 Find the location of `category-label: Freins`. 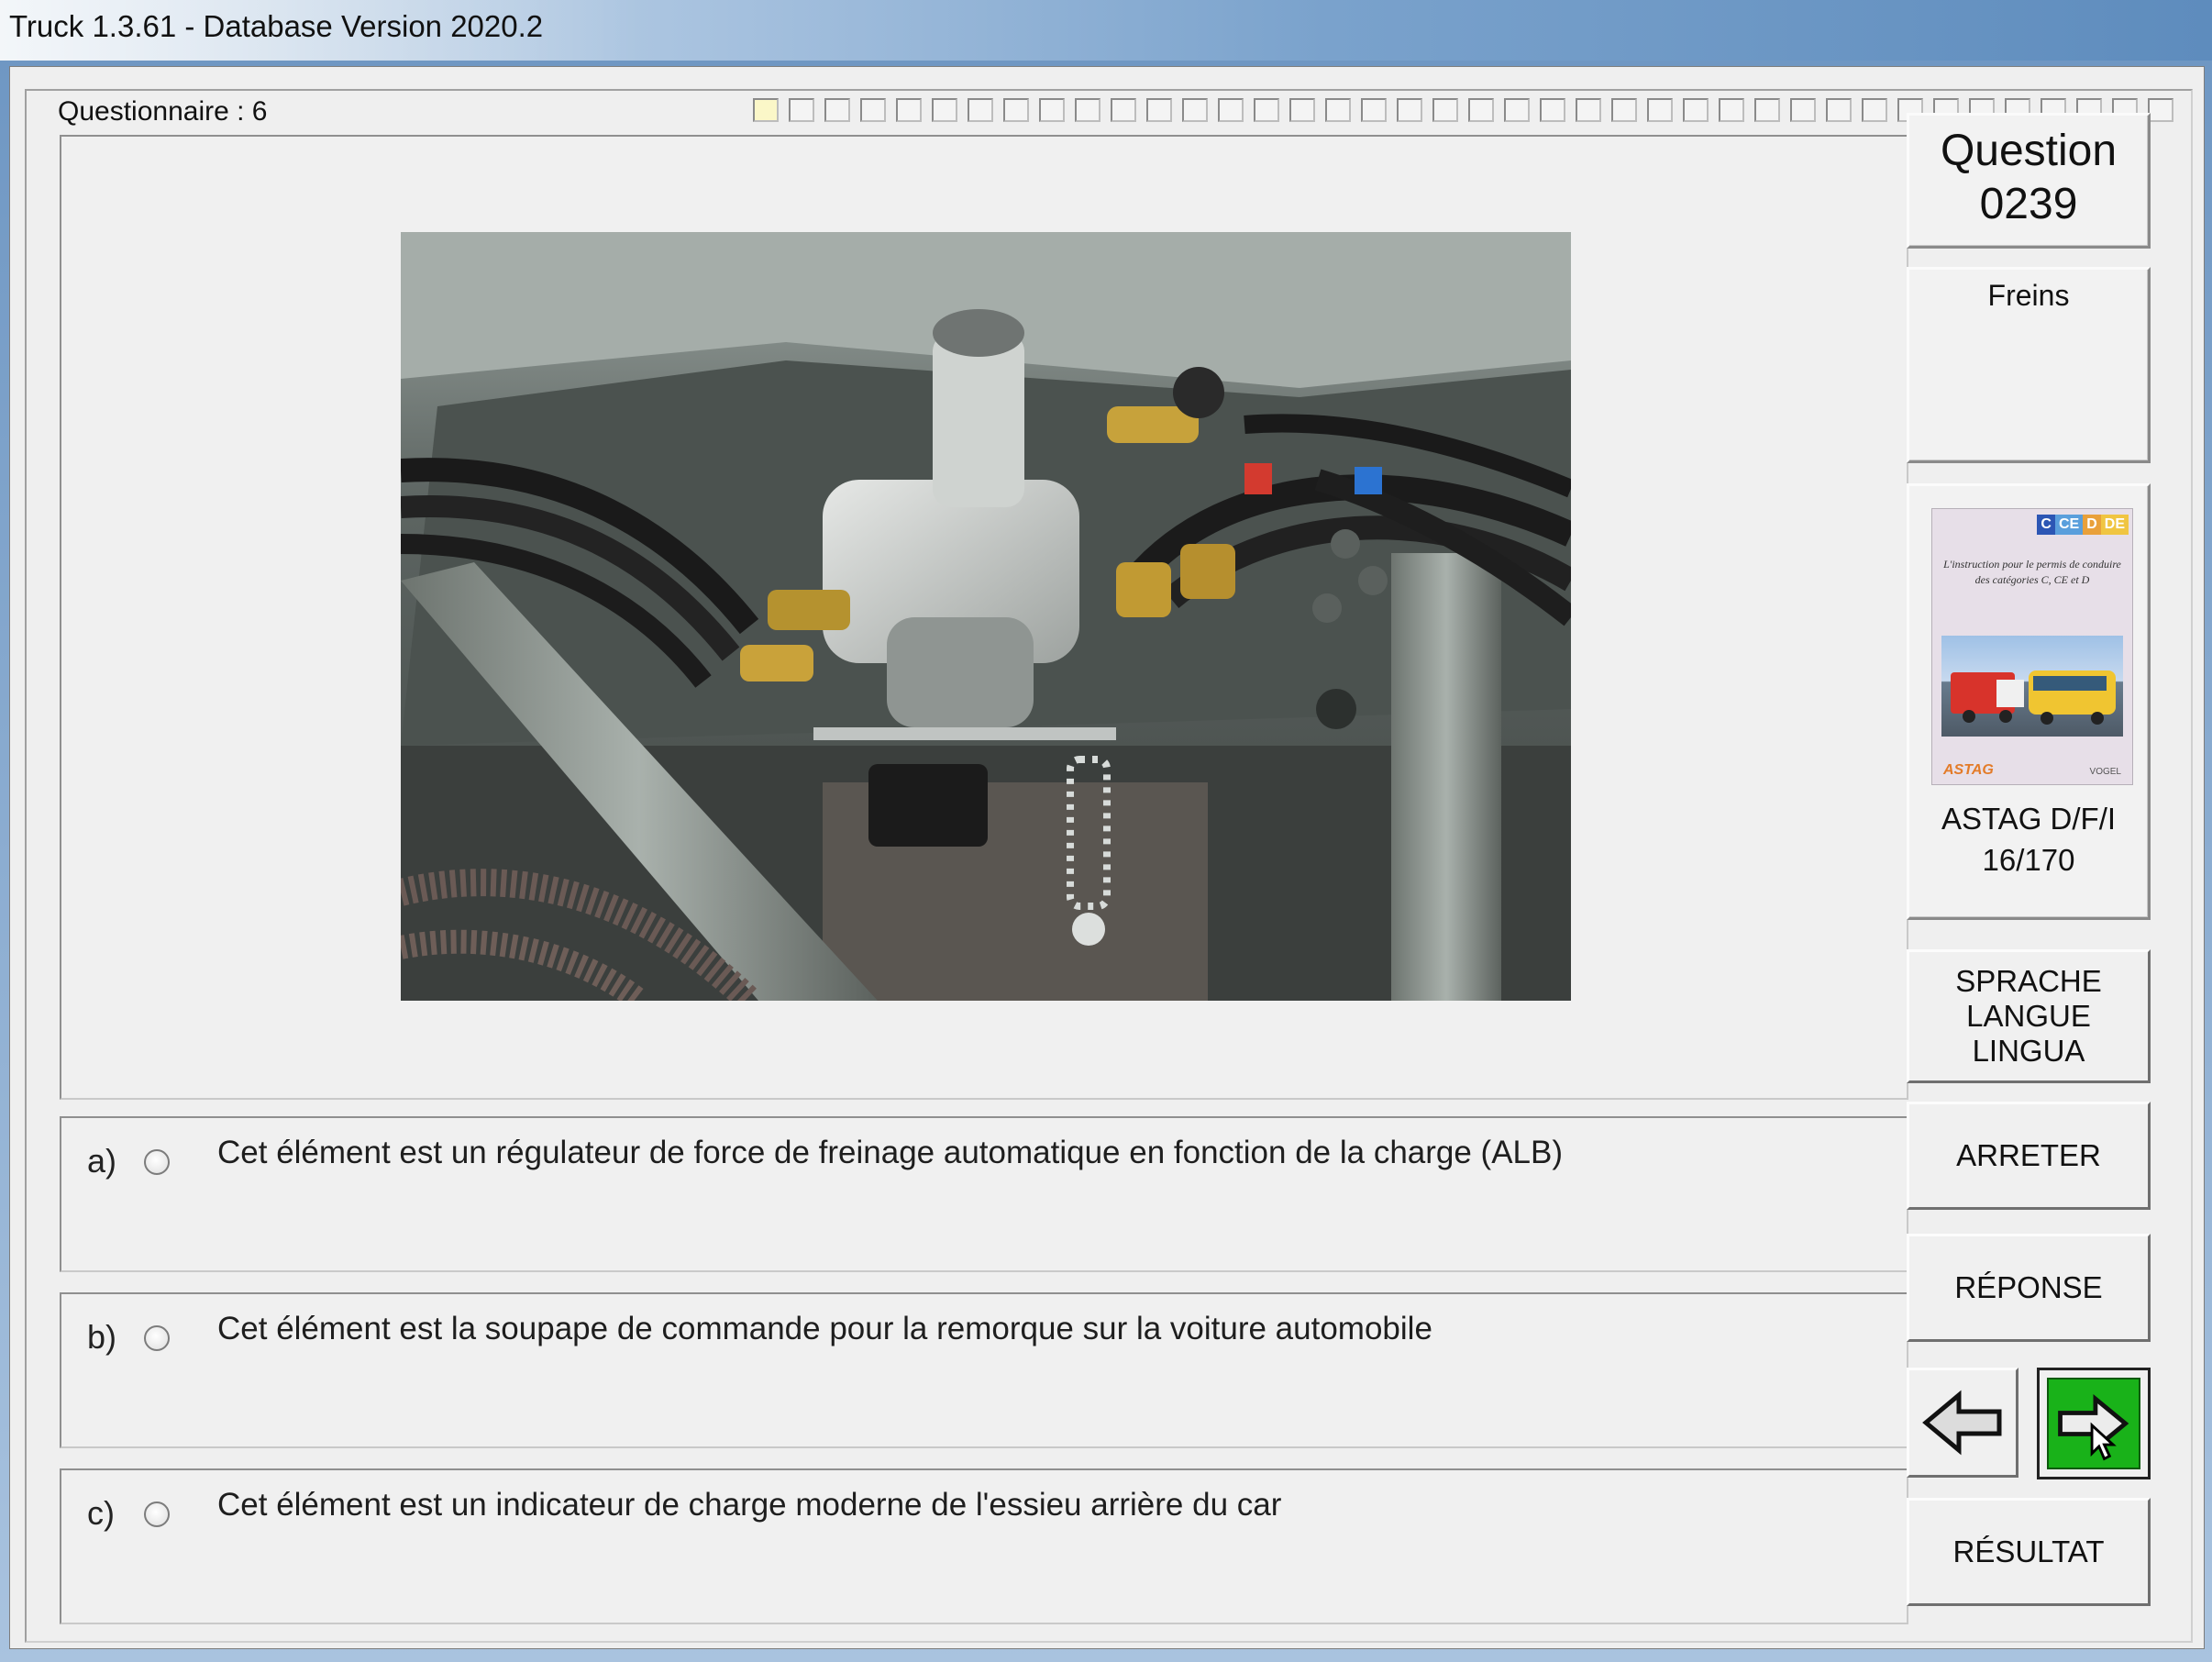

category-label: Freins is located at coordinates (2029, 295).